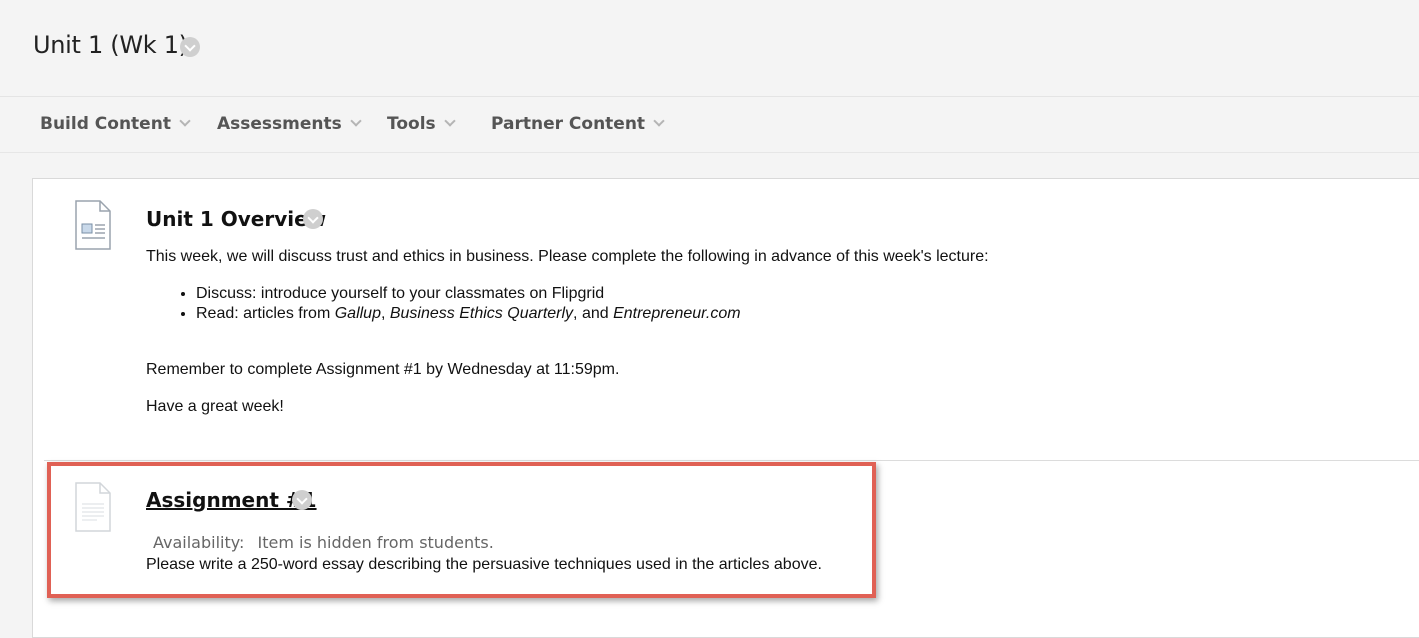 Image resolution: width=1419 pixels, height=638 pixels. I want to click on overview-title: Unit 1 Overview, so click(236, 219).